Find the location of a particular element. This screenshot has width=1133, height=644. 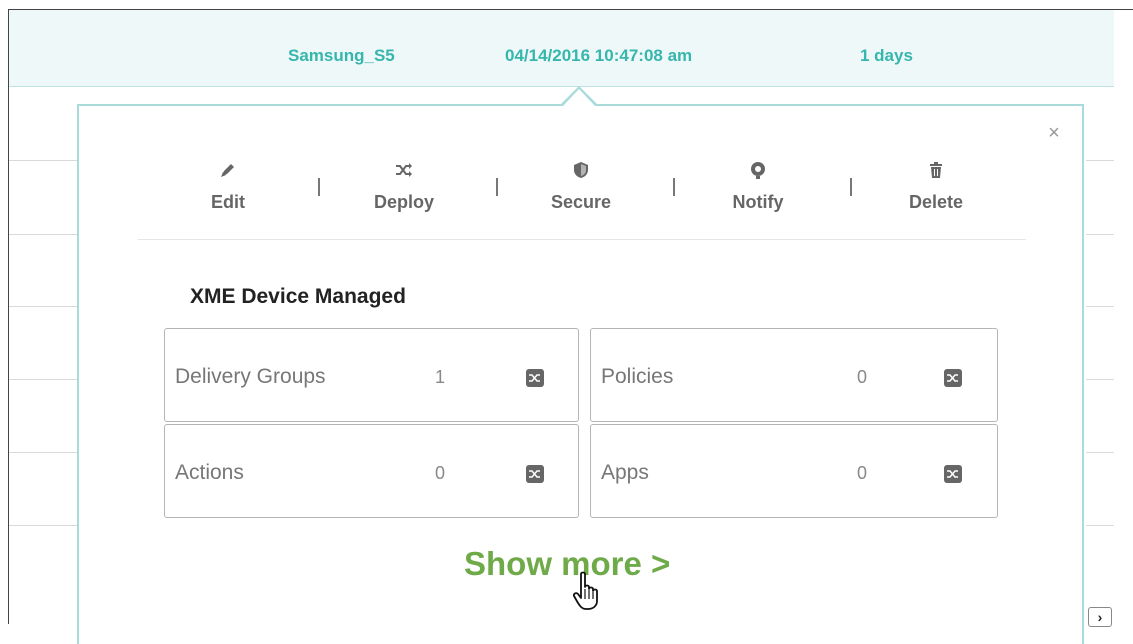

popover-caret-fill is located at coordinates (579, 97).